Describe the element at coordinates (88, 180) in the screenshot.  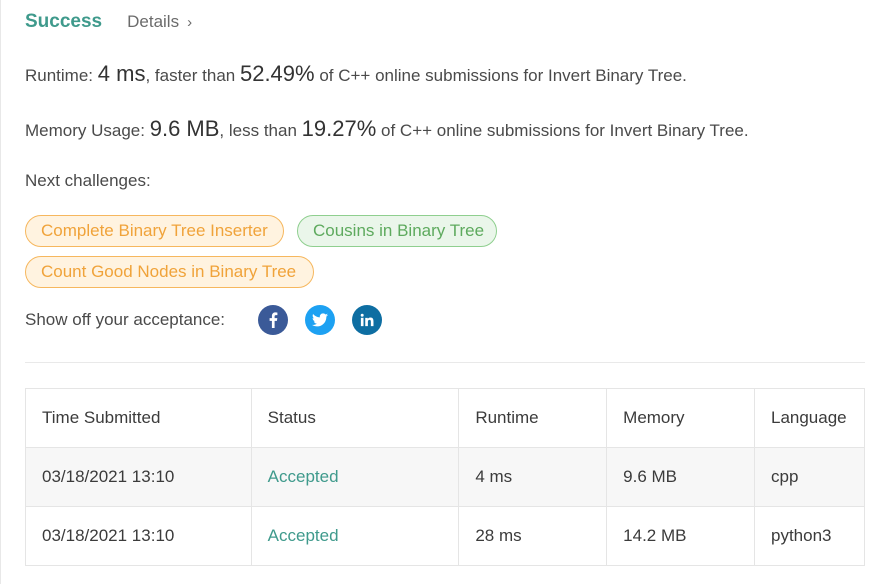
I see `next-challenges-label: Next challenges:` at that location.